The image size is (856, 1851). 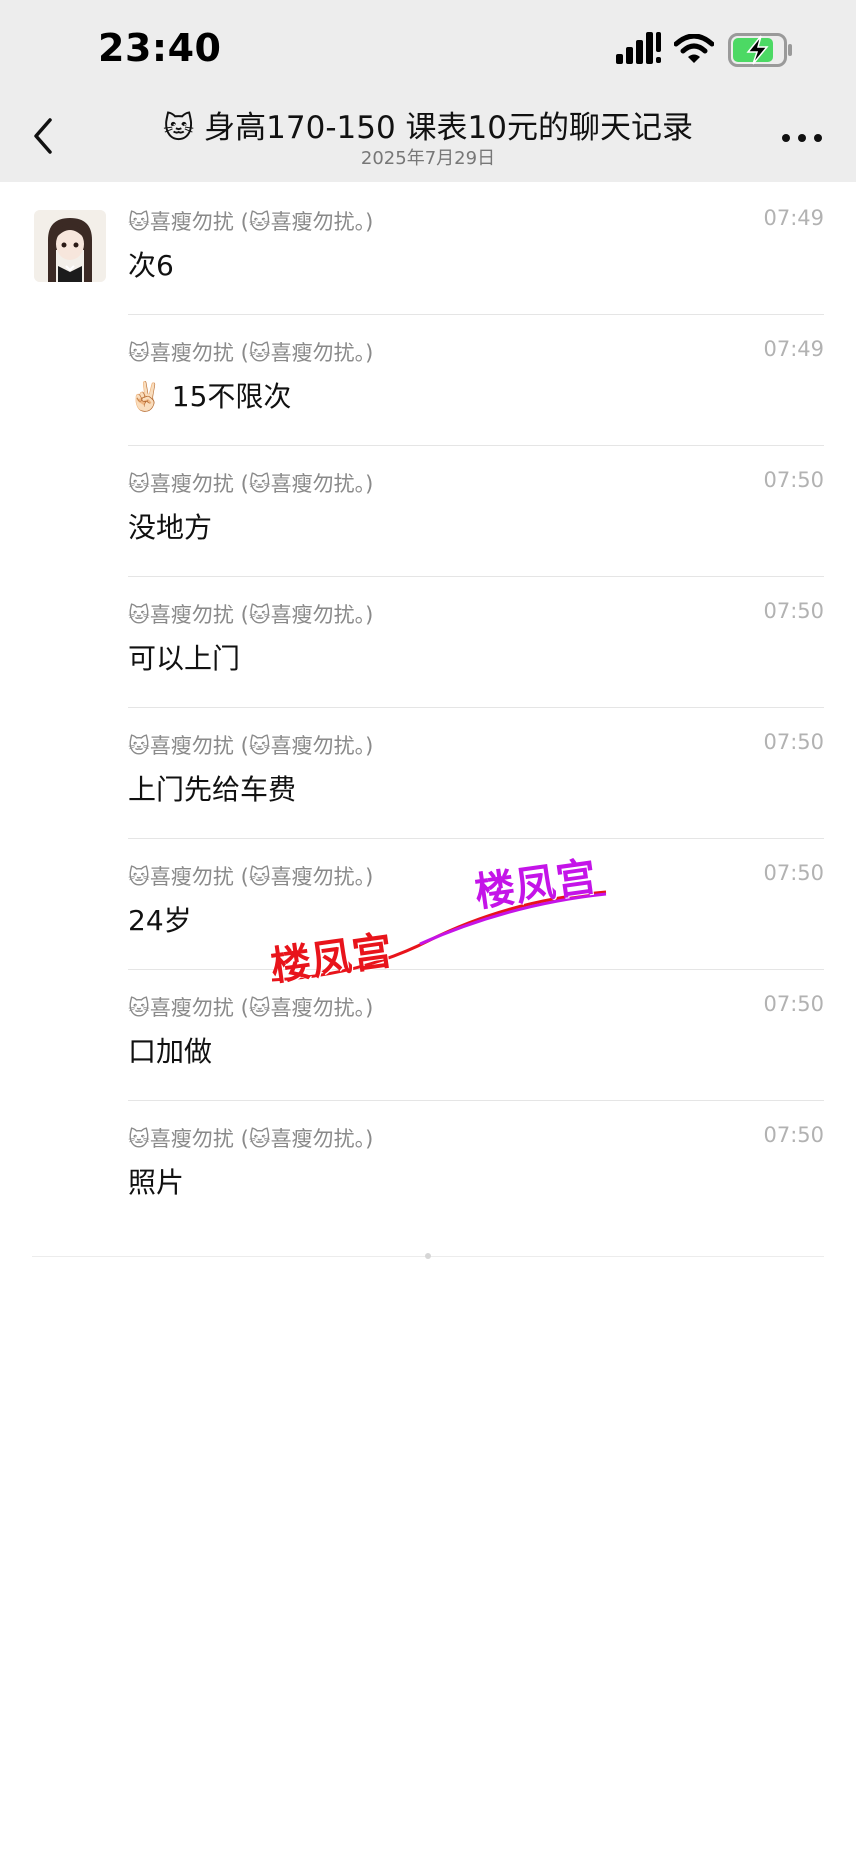 What do you see at coordinates (448, 128) in the screenshot?
I see `chat-title-text: 身高170-150 课表10元的聊天记录` at bounding box center [448, 128].